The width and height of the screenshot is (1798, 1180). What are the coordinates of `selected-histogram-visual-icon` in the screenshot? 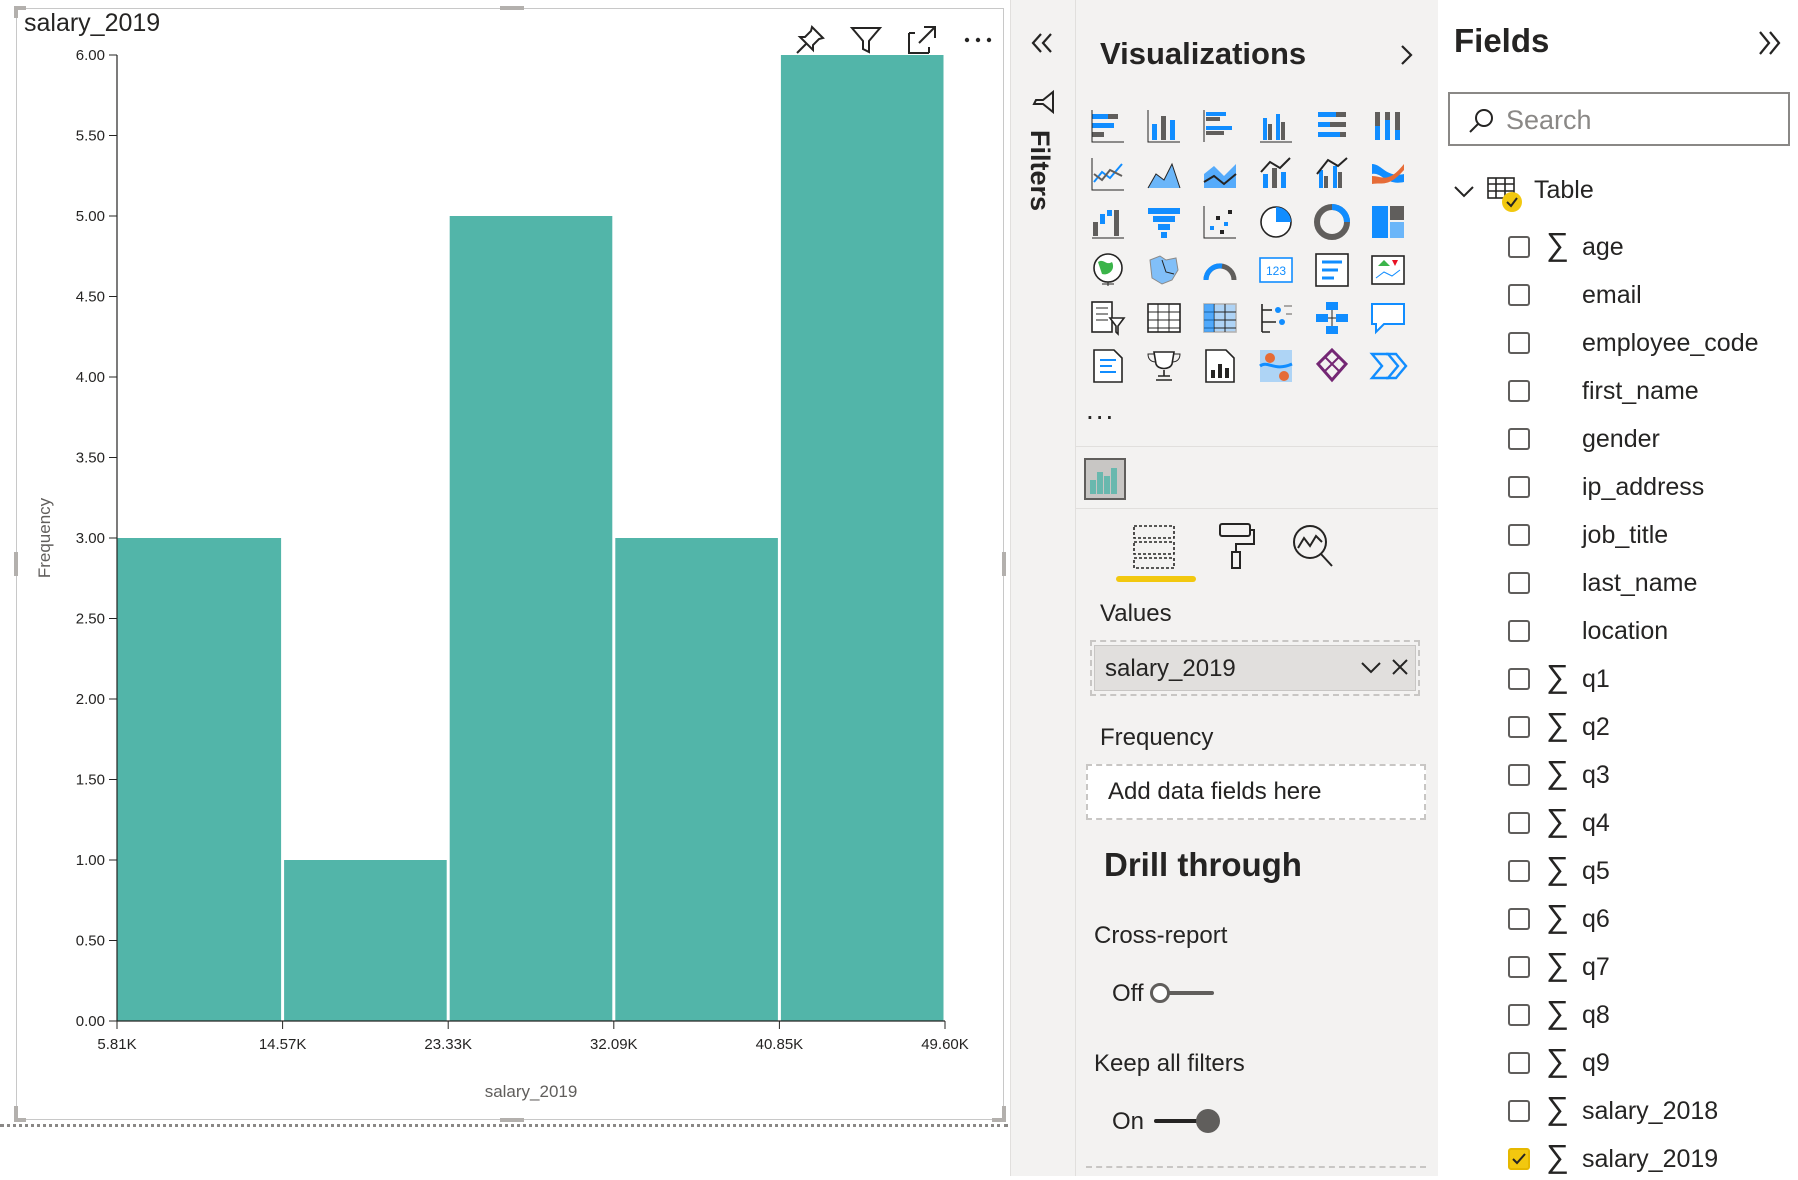 It's located at (1105, 479).